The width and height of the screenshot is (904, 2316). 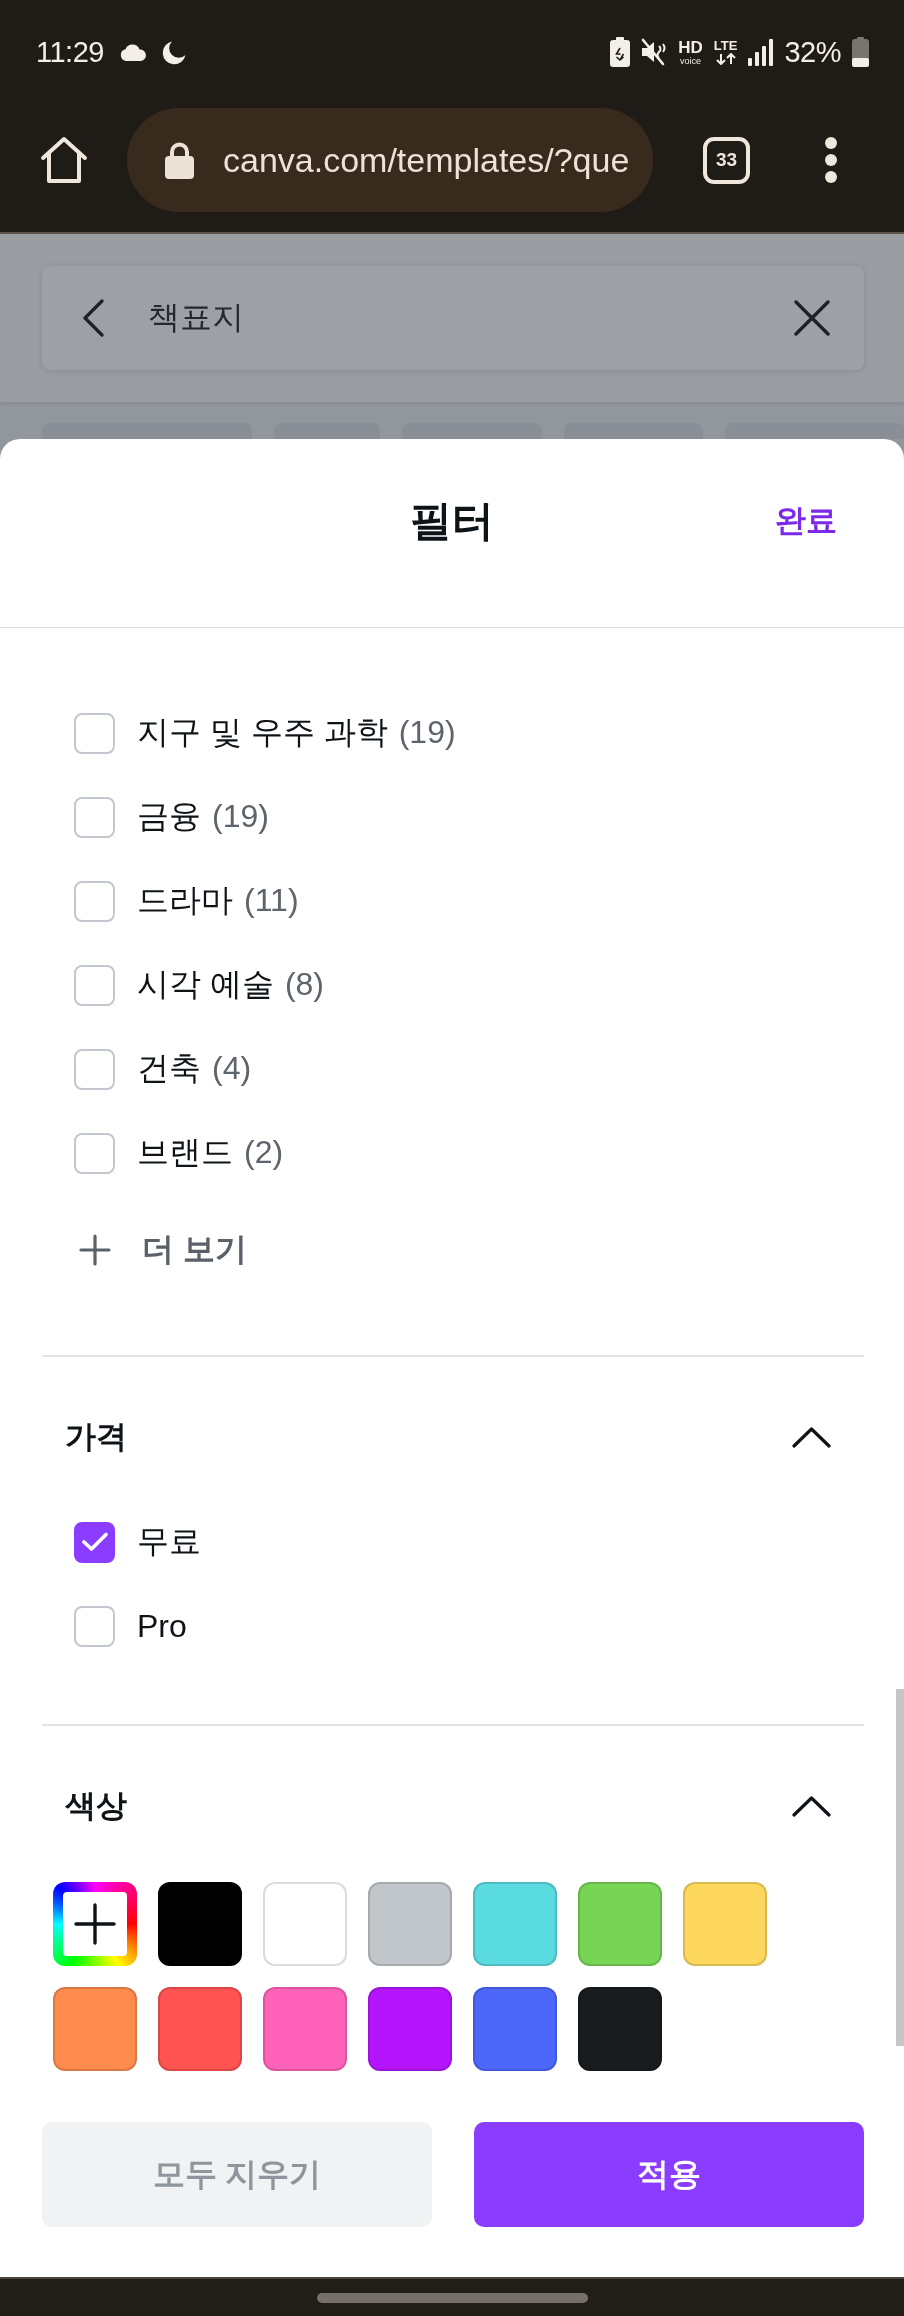 What do you see at coordinates (179, 160) in the screenshot?
I see `lock-icon` at bounding box center [179, 160].